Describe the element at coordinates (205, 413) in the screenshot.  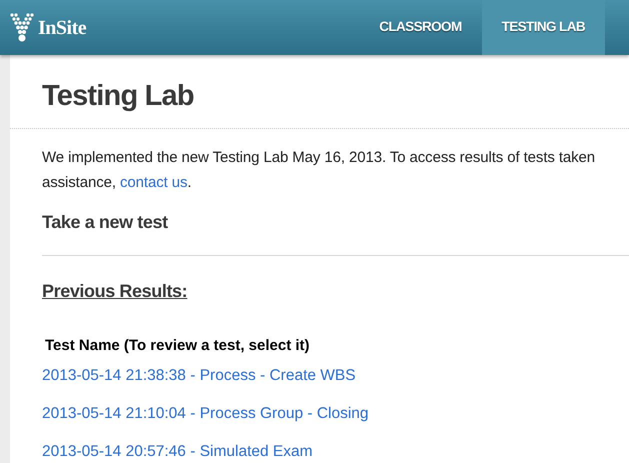
I see `test-result-link: 2013-05-14 21:10:04 - Process Group - Closing` at that location.